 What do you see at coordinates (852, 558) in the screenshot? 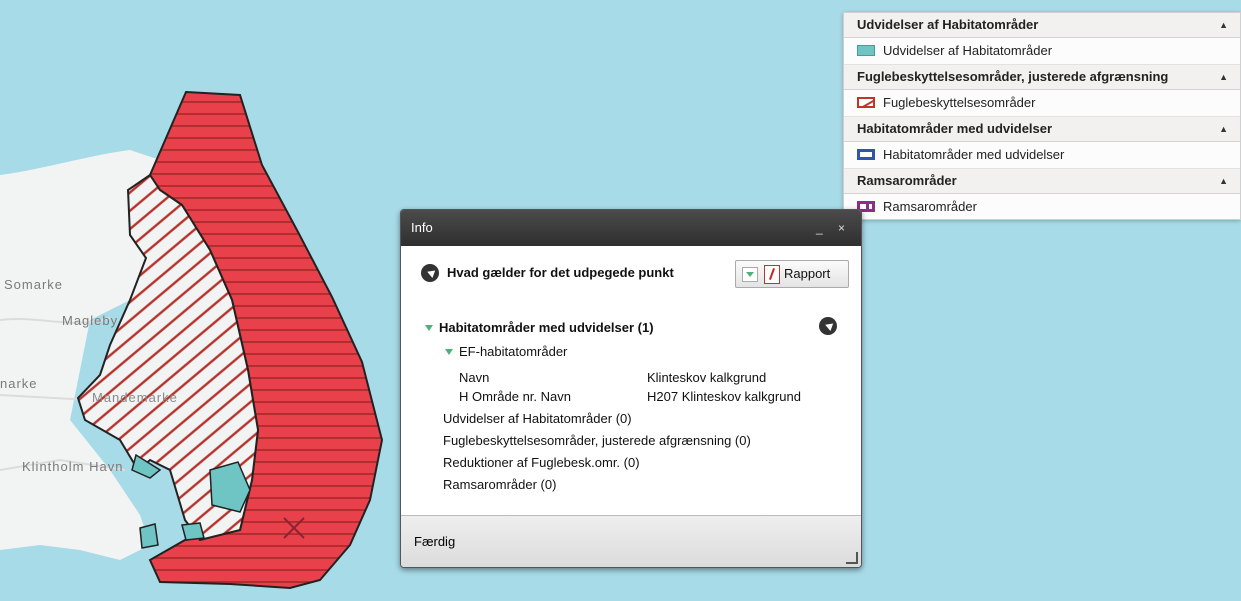
I see `resize-grip-icon` at bounding box center [852, 558].